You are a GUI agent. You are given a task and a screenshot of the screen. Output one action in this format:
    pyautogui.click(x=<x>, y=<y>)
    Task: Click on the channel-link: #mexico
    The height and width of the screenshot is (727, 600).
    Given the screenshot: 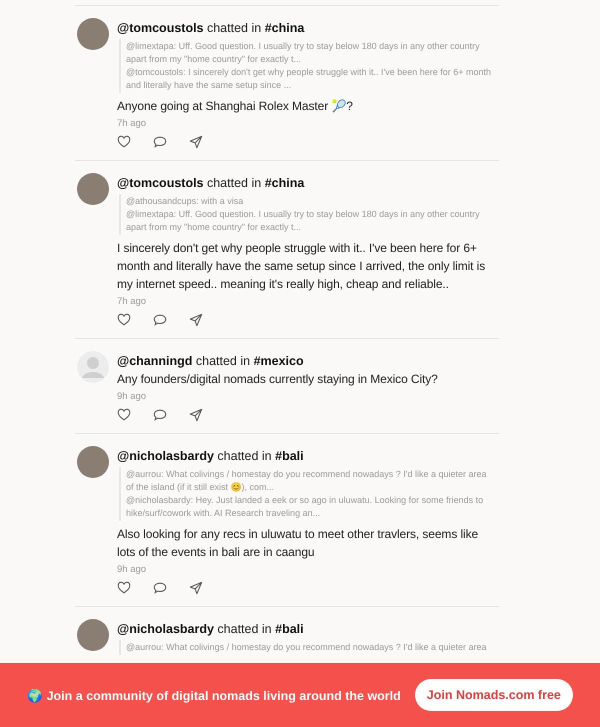 What is the action you would take?
    pyautogui.click(x=279, y=361)
    